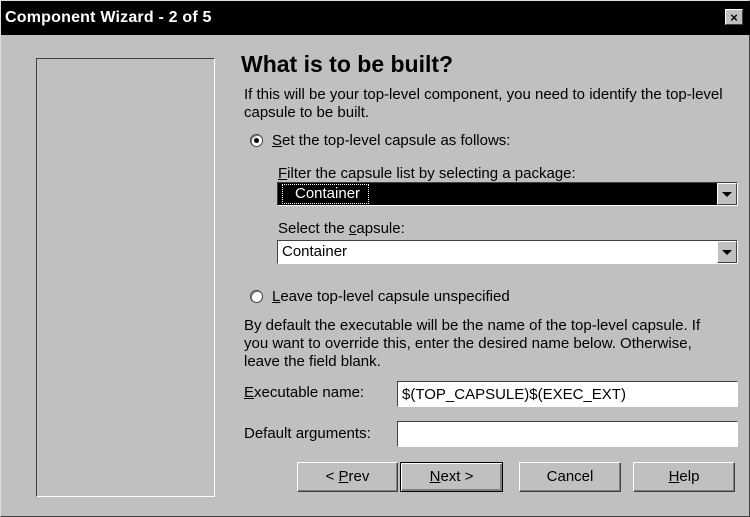 This screenshot has width=750, height=517. What do you see at coordinates (567, 434) in the screenshot?
I see `default-arguments-input` at bounding box center [567, 434].